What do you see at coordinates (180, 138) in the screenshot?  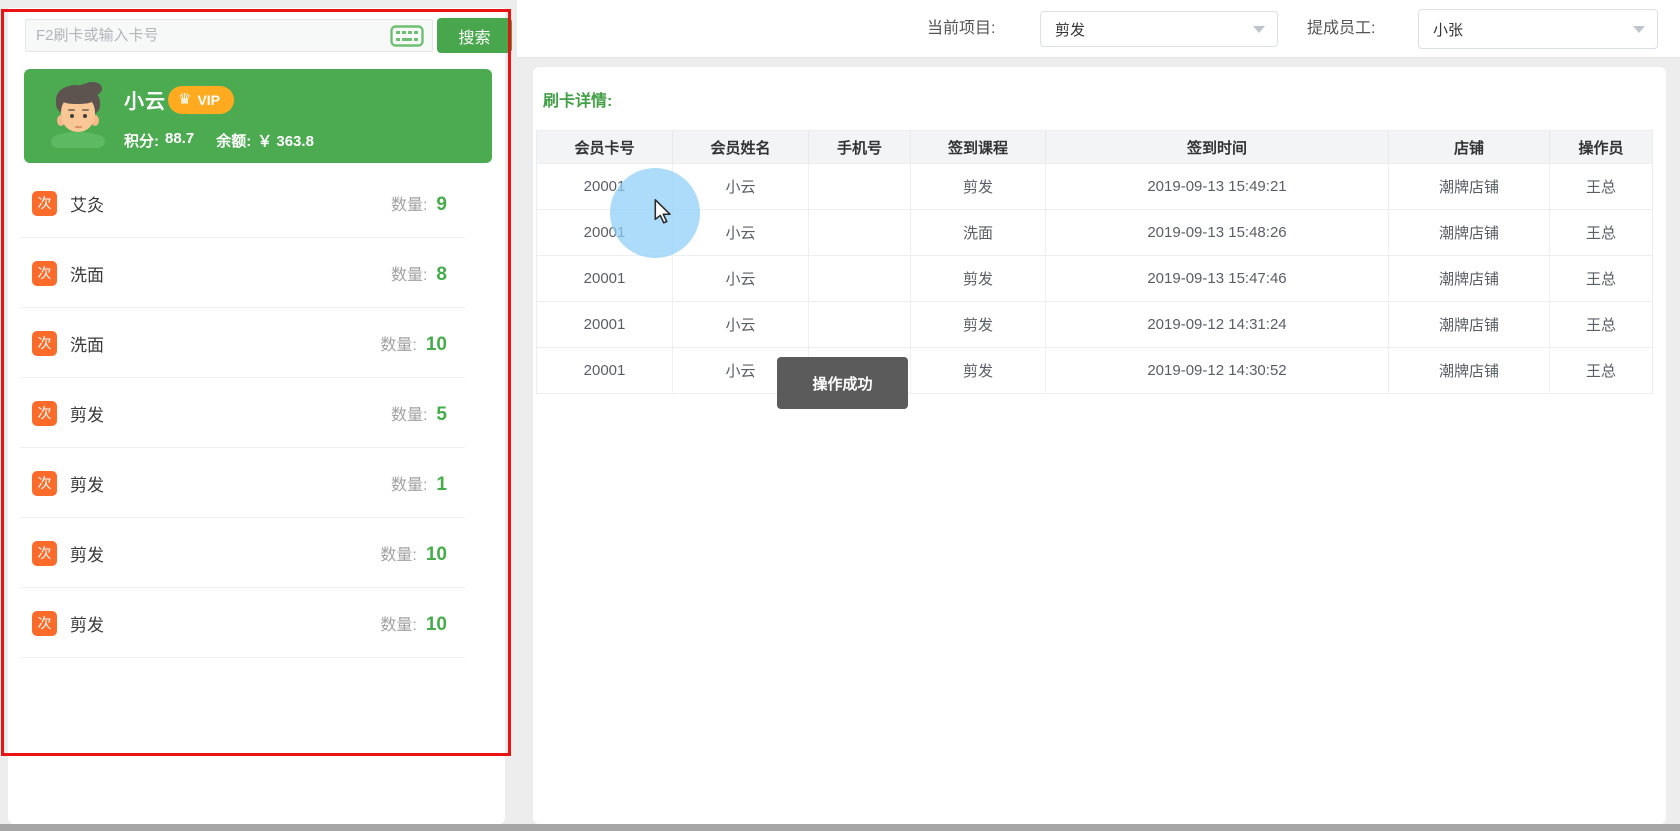 I see `points-value: 88.7` at bounding box center [180, 138].